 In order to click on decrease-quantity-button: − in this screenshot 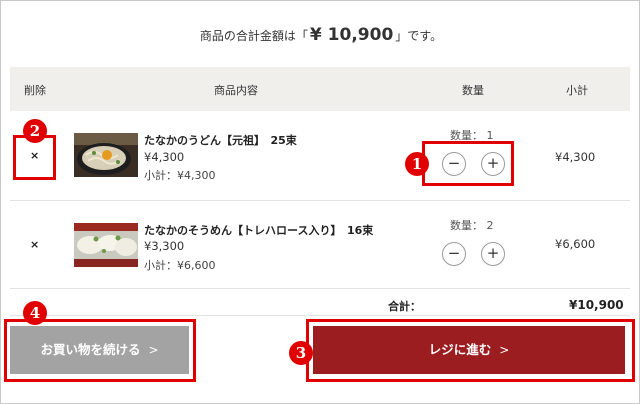, I will do `click(454, 254)`.